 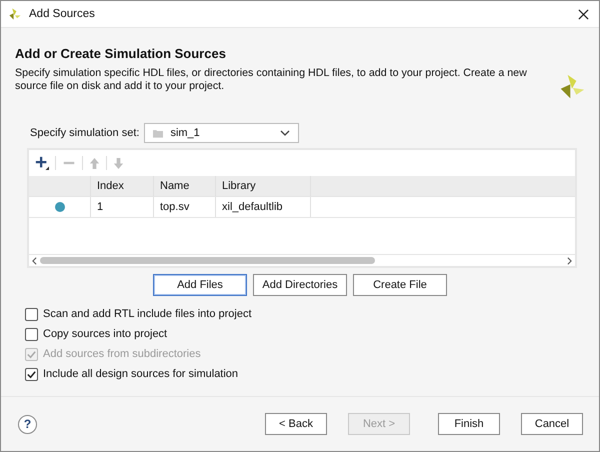 I want to click on option-label: Scan and add RTL include files into project, so click(x=147, y=314).